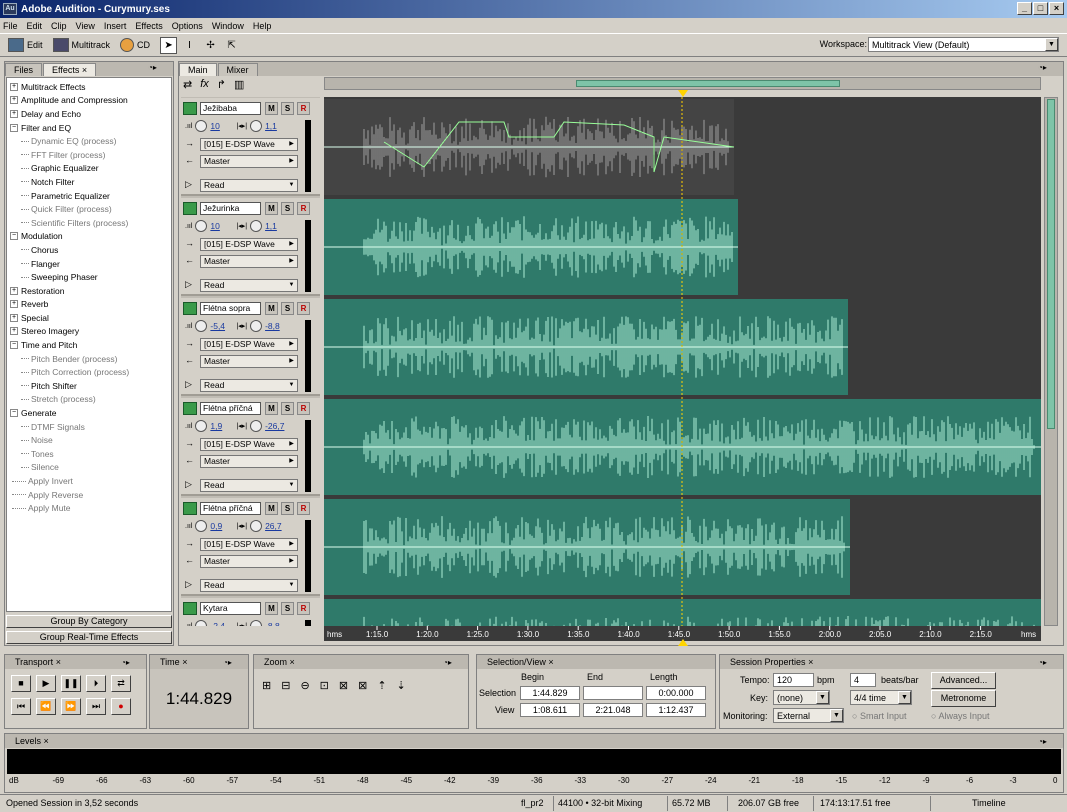 The width and height of the screenshot is (1067, 812). What do you see at coordinates (71, 683) in the screenshot?
I see `pause-button: ❚❚` at bounding box center [71, 683].